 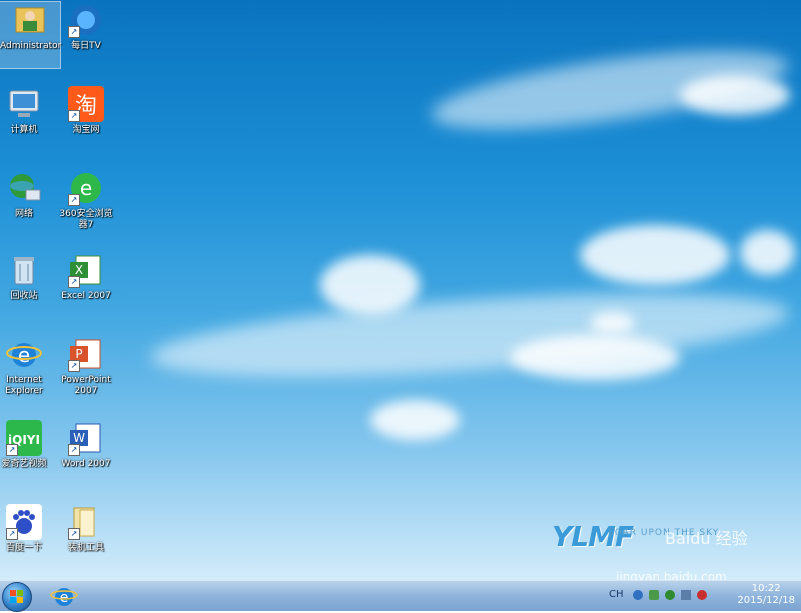 What do you see at coordinates (400, 596) in the screenshot?
I see `taskbar: e CH 10:22 2015/12/18` at bounding box center [400, 596].